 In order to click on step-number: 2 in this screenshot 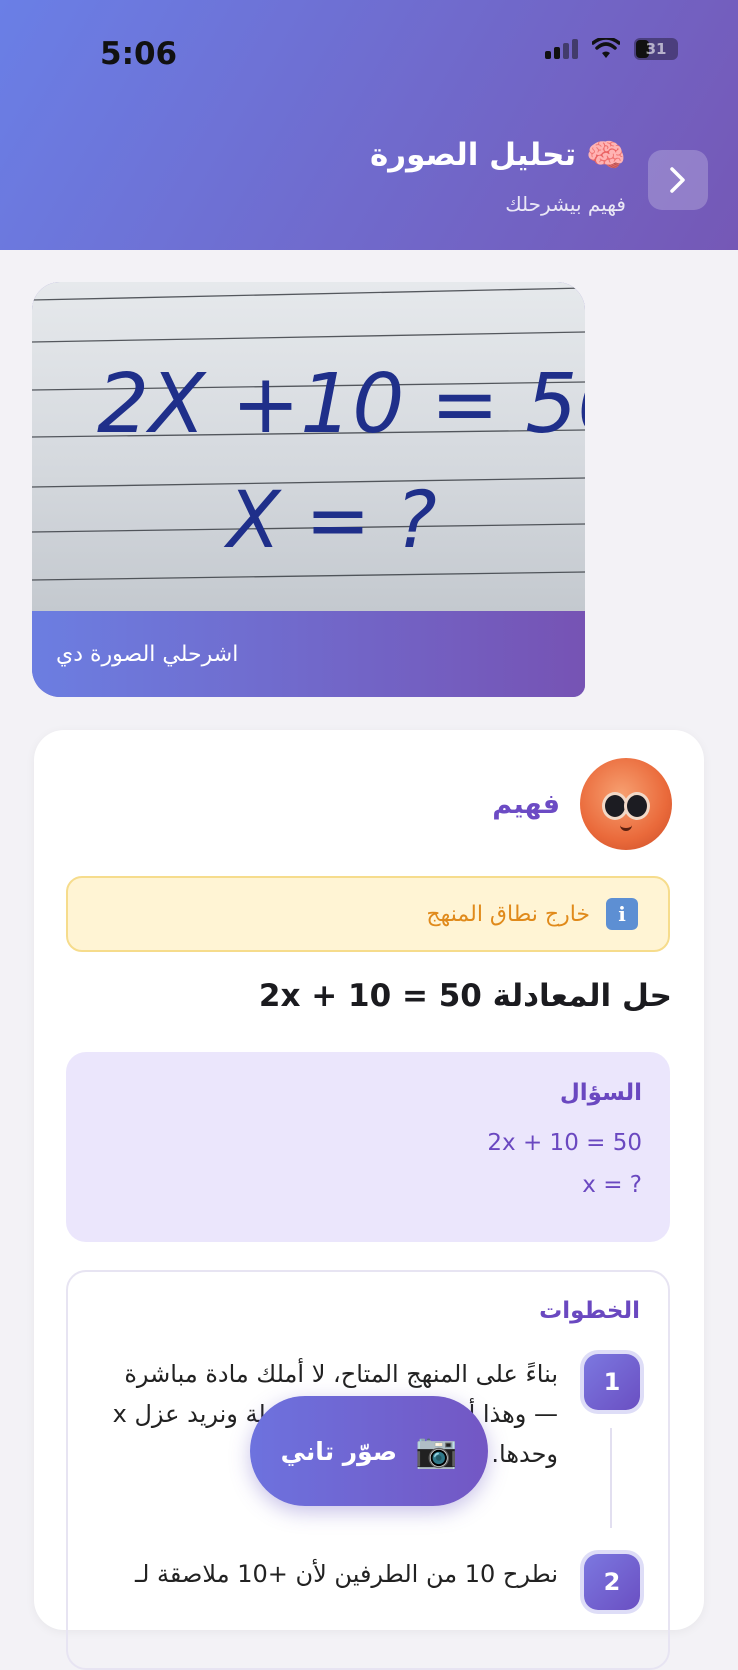, I will do `click(612, 1582)`.